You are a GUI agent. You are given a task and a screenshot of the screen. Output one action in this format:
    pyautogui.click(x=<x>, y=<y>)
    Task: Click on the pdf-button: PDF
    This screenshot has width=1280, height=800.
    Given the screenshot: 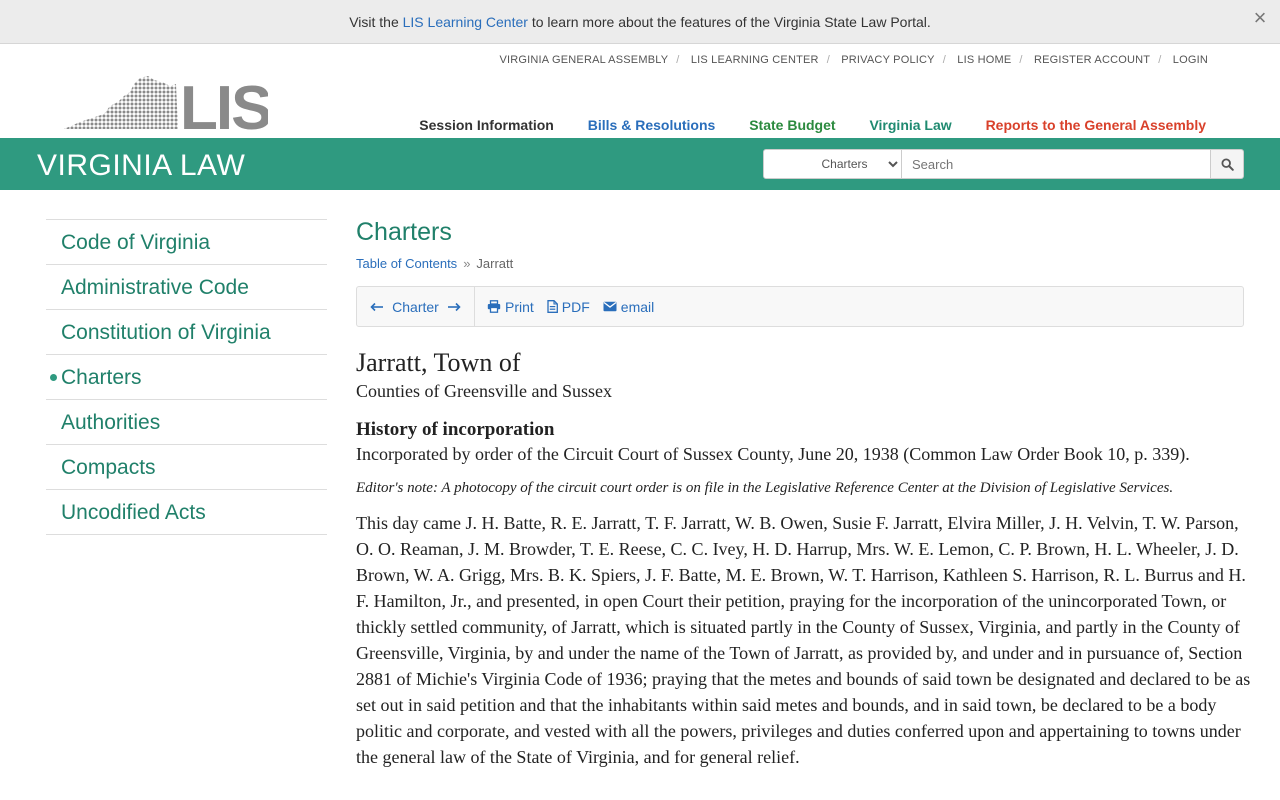 What is the action you would take?
    pyautogui.click(x=568, y=307)
    